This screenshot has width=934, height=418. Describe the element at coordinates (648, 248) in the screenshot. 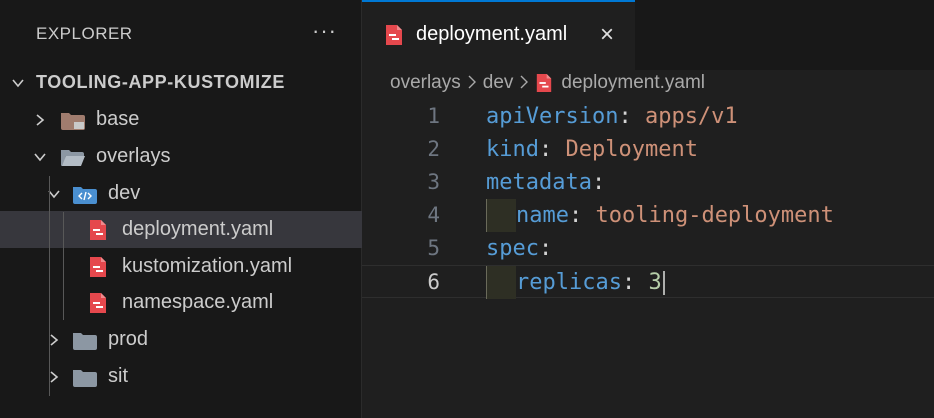

I see `code-line: 5 spec:` at that location.